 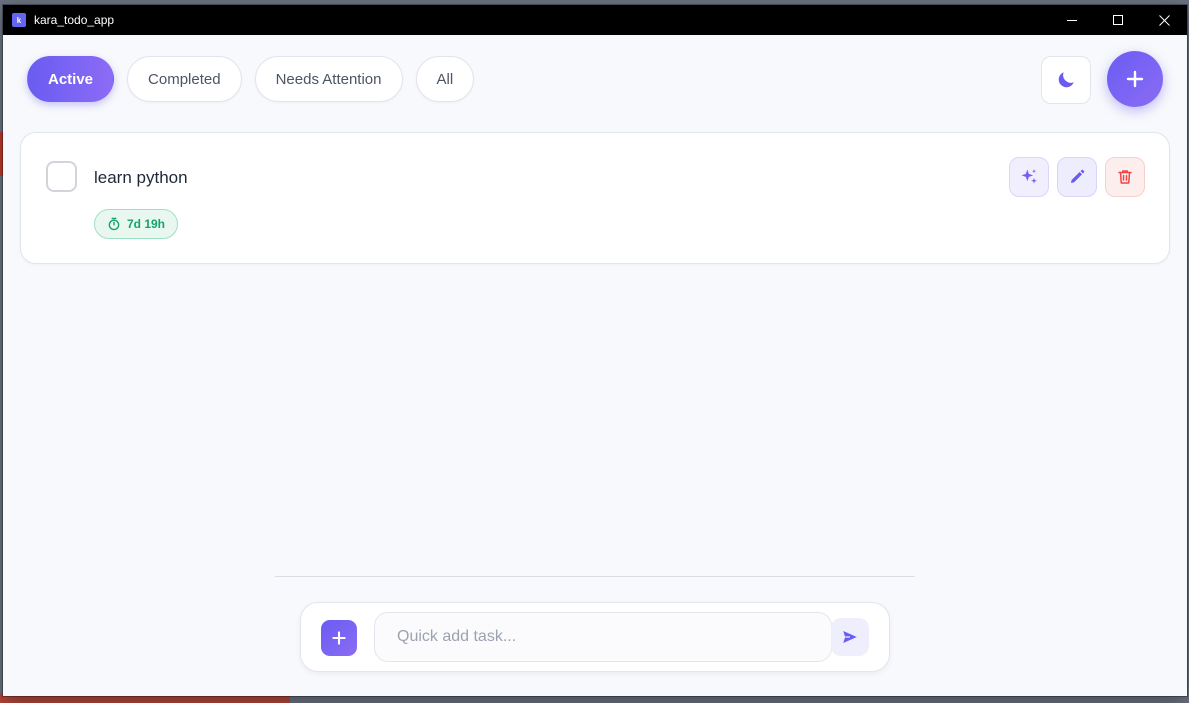 I want to click on window-controls, so click(x=1118, y=20).